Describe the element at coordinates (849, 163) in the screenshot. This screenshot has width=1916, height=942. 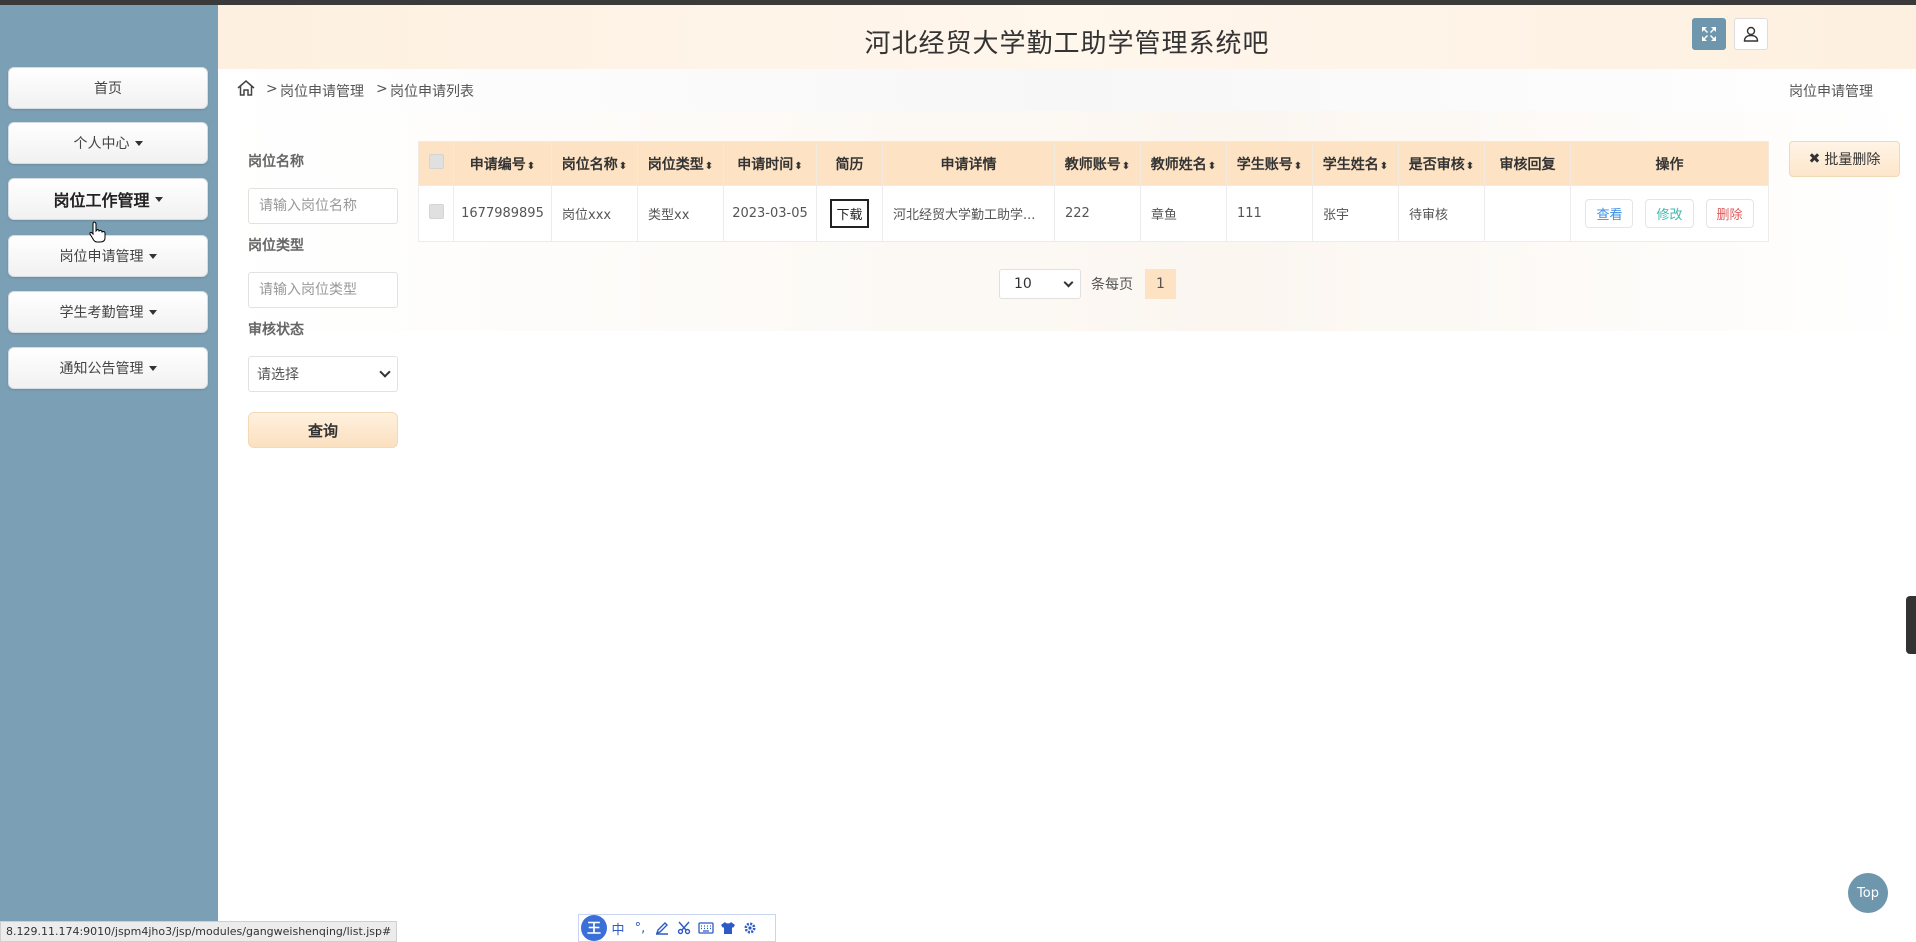
I see `header-resume: 简历` at that location.